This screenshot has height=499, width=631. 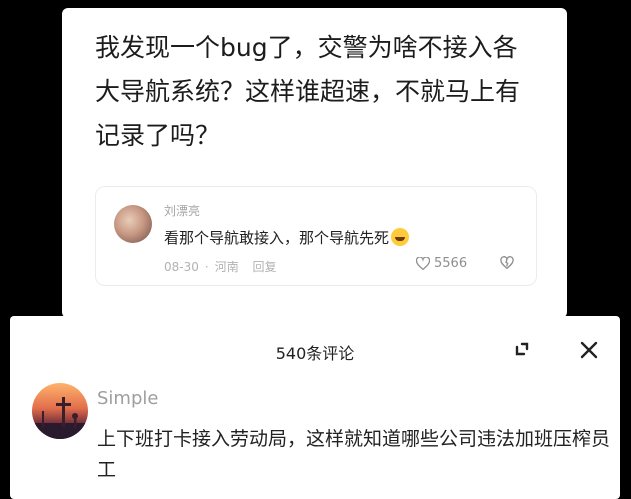 I want to click on rofl-emoji-icon, so click(x=400, y=237).